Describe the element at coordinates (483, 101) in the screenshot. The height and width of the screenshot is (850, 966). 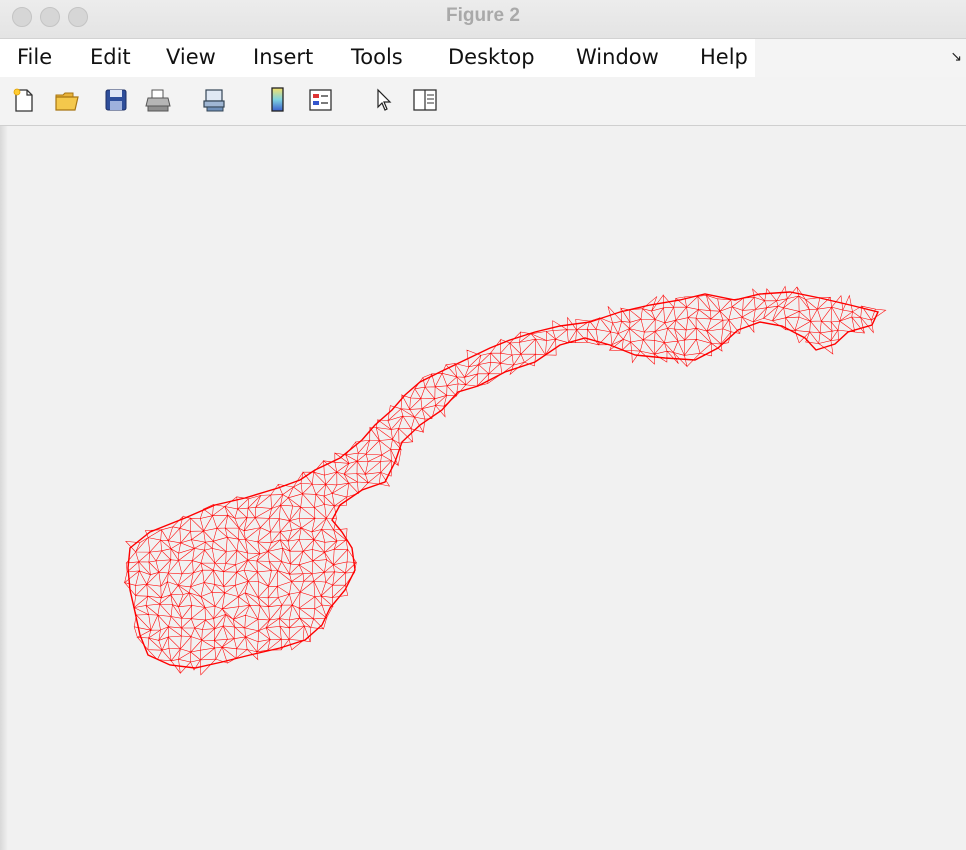
I see `figure-toolbar` at that location.